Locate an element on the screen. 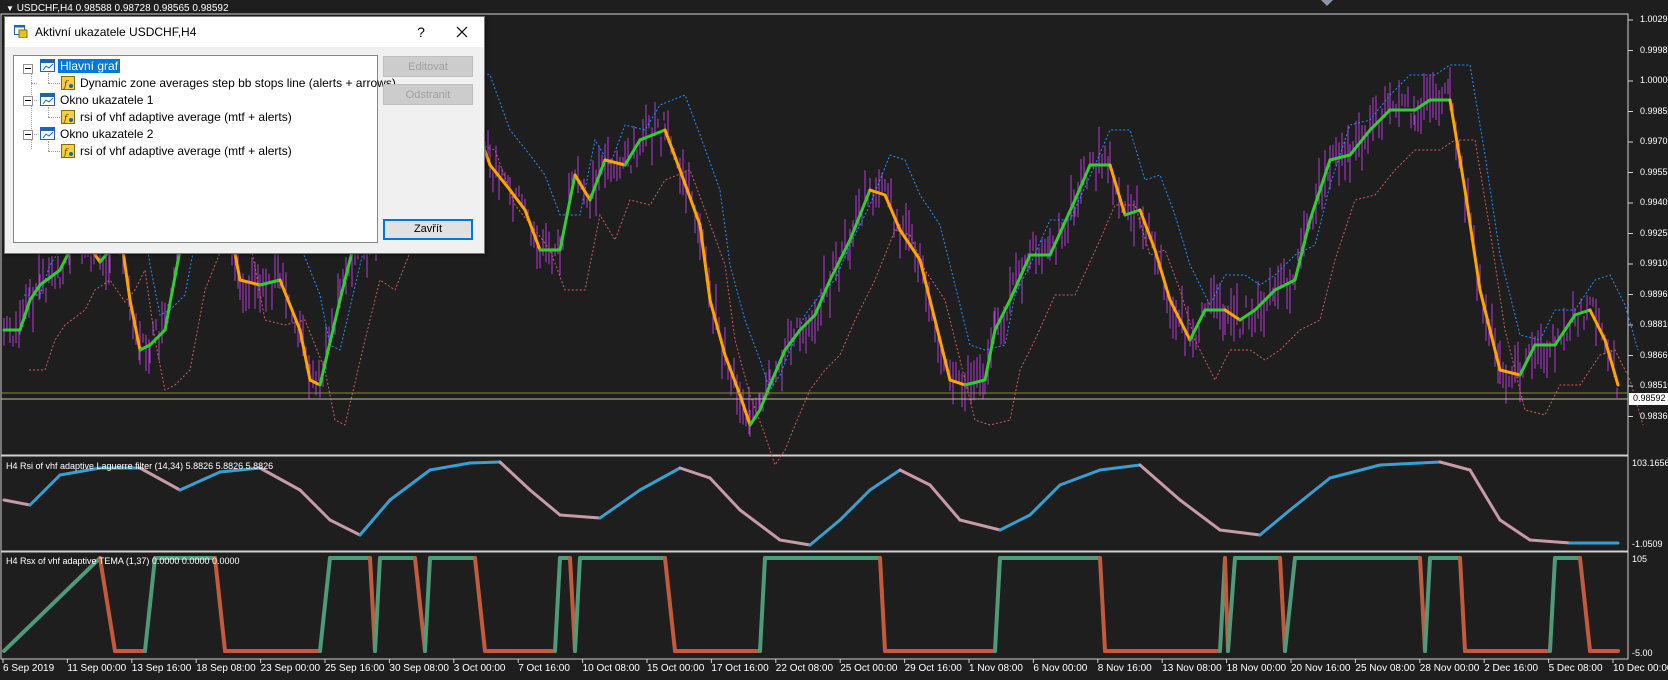 The width and height of the screenshot is (1668, 680). sub2-axis-max: 105 is located at coordinates (1640, 559).